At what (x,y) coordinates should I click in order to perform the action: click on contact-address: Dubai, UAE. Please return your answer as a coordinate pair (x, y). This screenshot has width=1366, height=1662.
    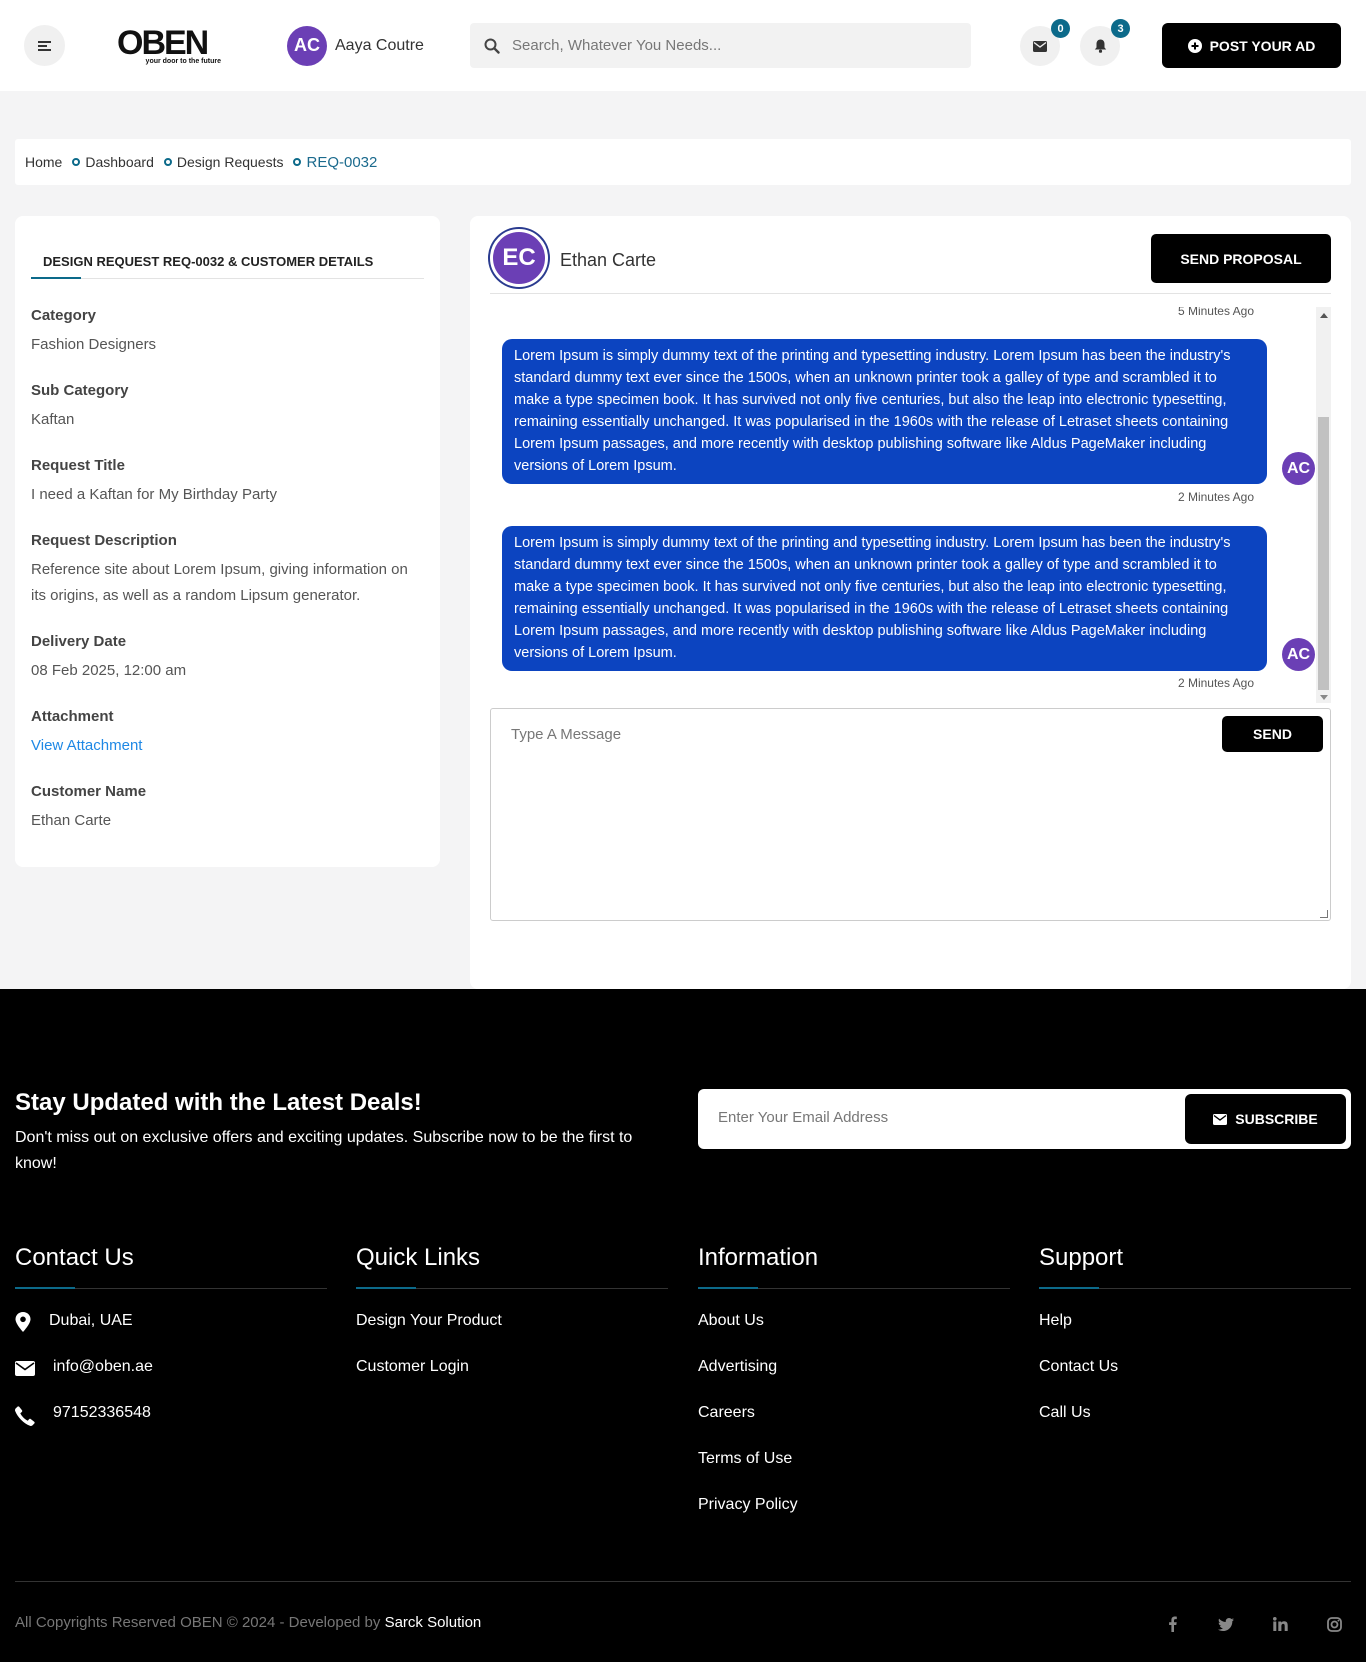
    Looking at the image, I should click on (171, 1335).